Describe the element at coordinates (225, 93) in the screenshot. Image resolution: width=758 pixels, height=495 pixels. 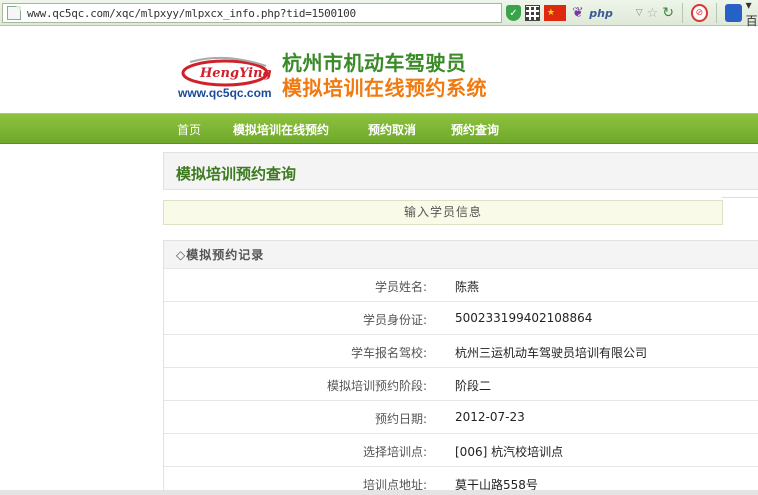
I see `logo-url: www.qc5qc.com` at that location.